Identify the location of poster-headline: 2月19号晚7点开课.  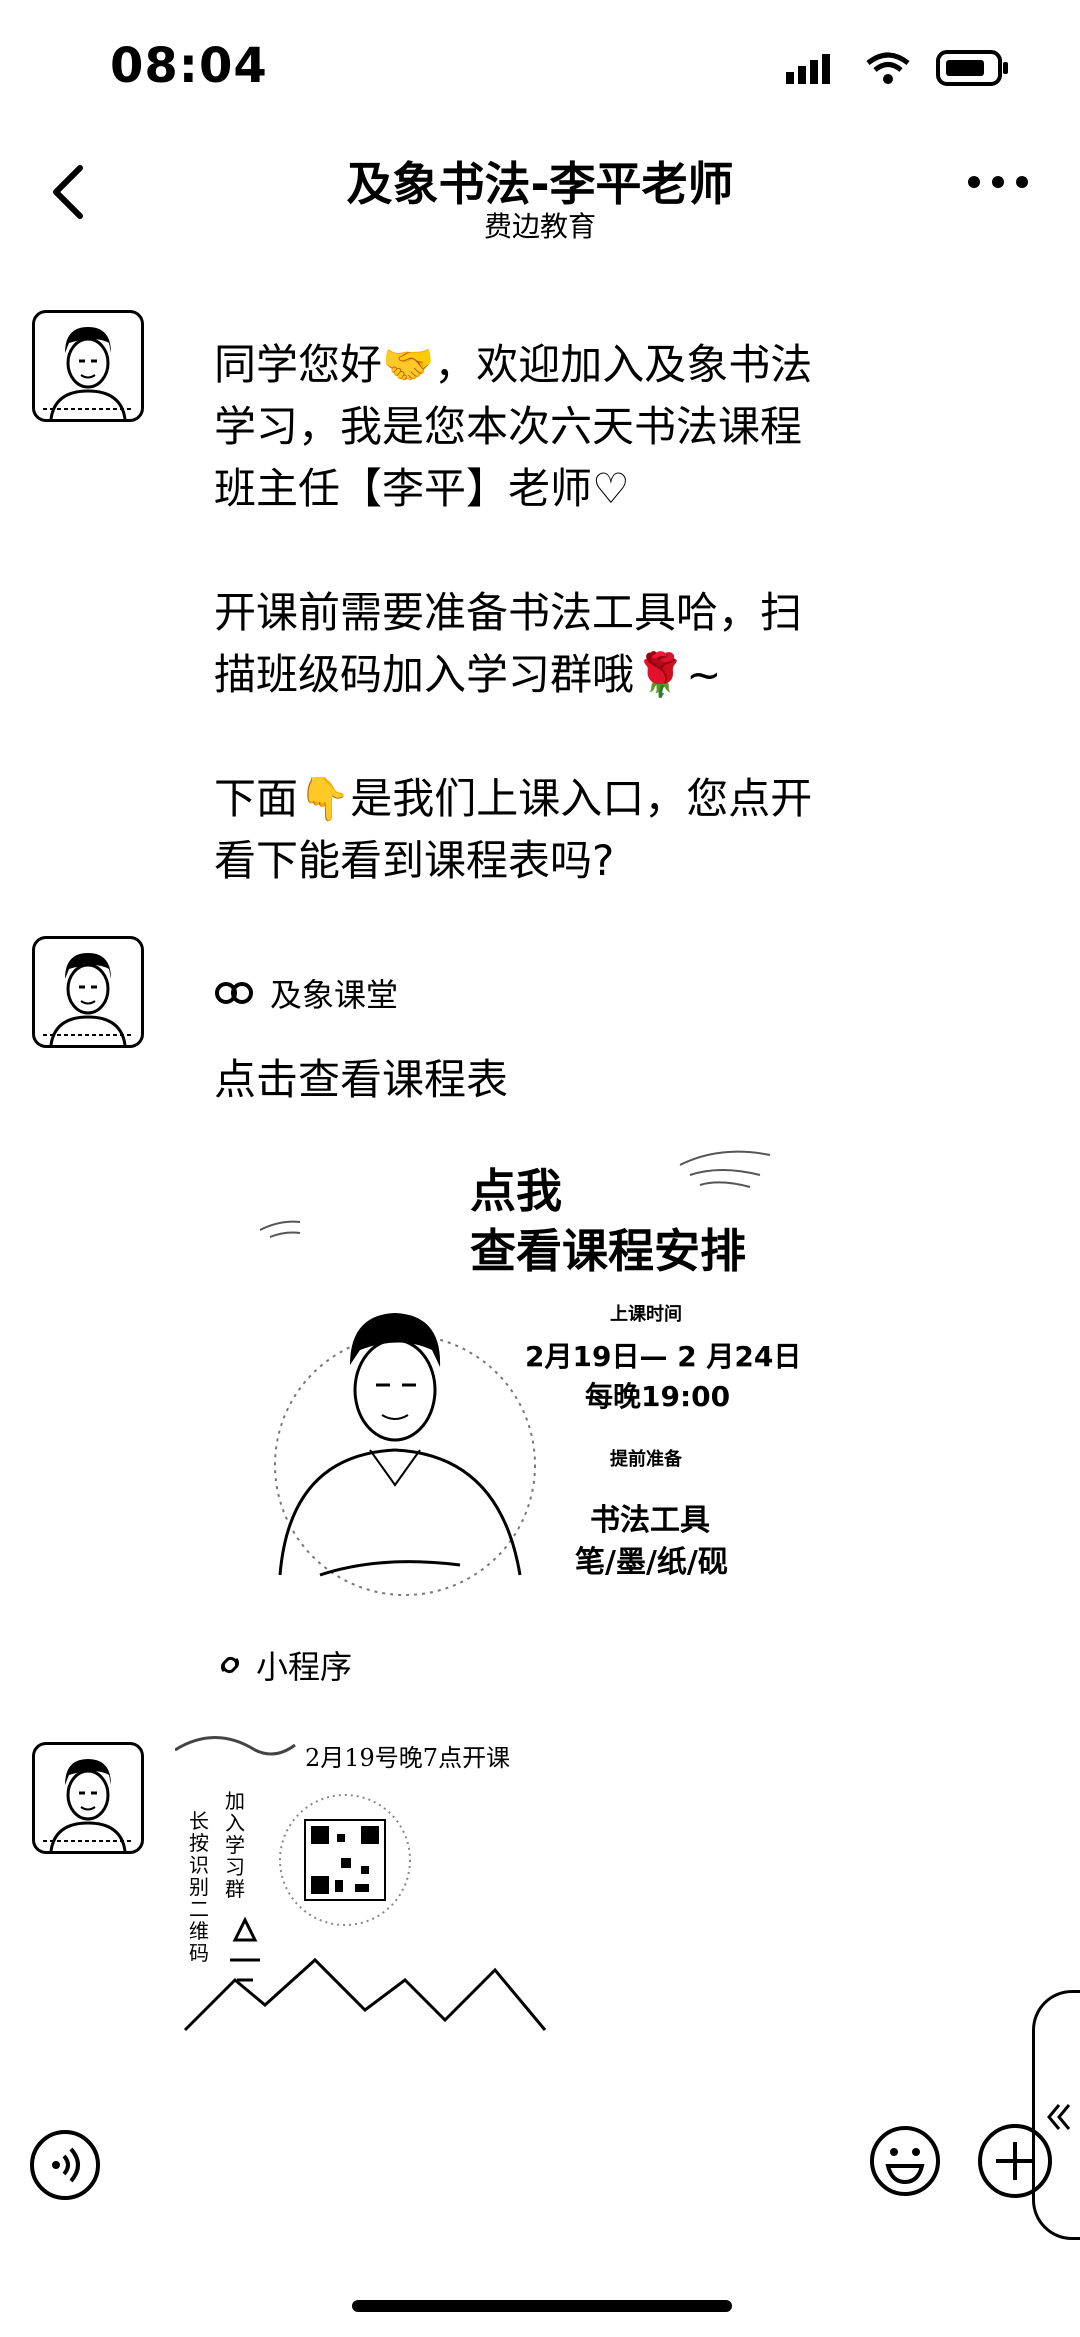
(408, 1758).